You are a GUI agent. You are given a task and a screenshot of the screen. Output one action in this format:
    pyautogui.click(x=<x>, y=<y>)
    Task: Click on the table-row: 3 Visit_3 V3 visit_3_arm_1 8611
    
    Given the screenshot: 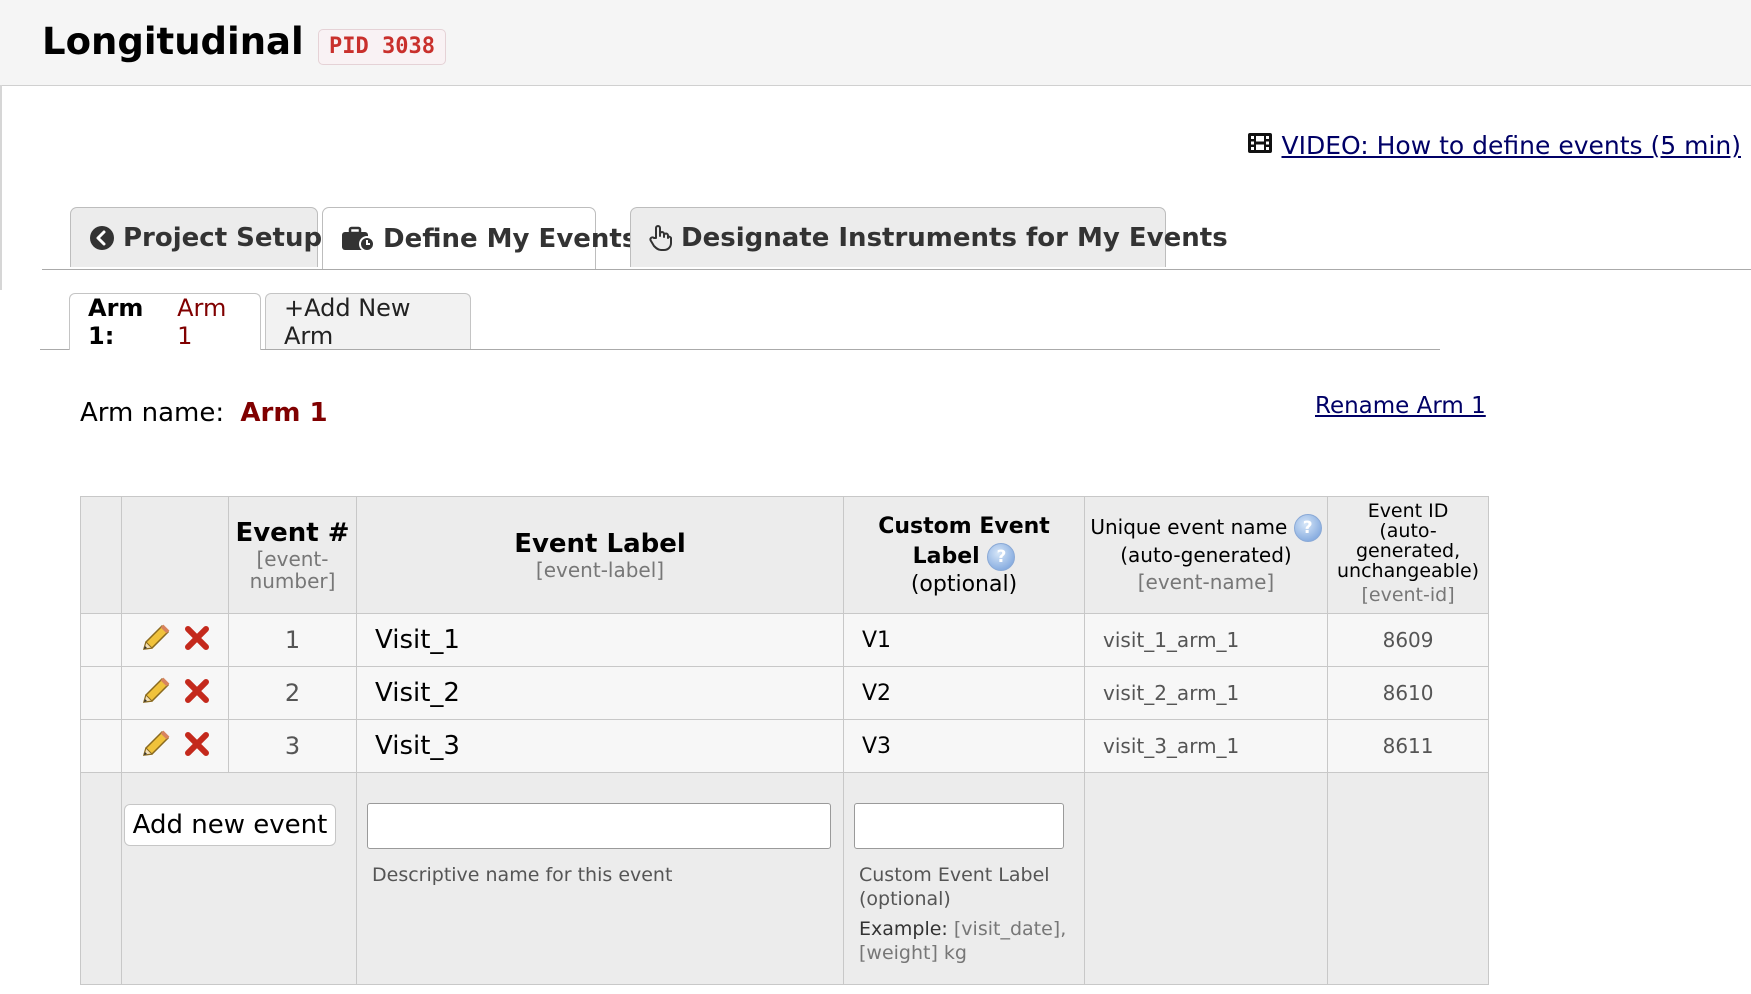 What is the action you would take?
    pyautogui.click(x=785, y=746)
    